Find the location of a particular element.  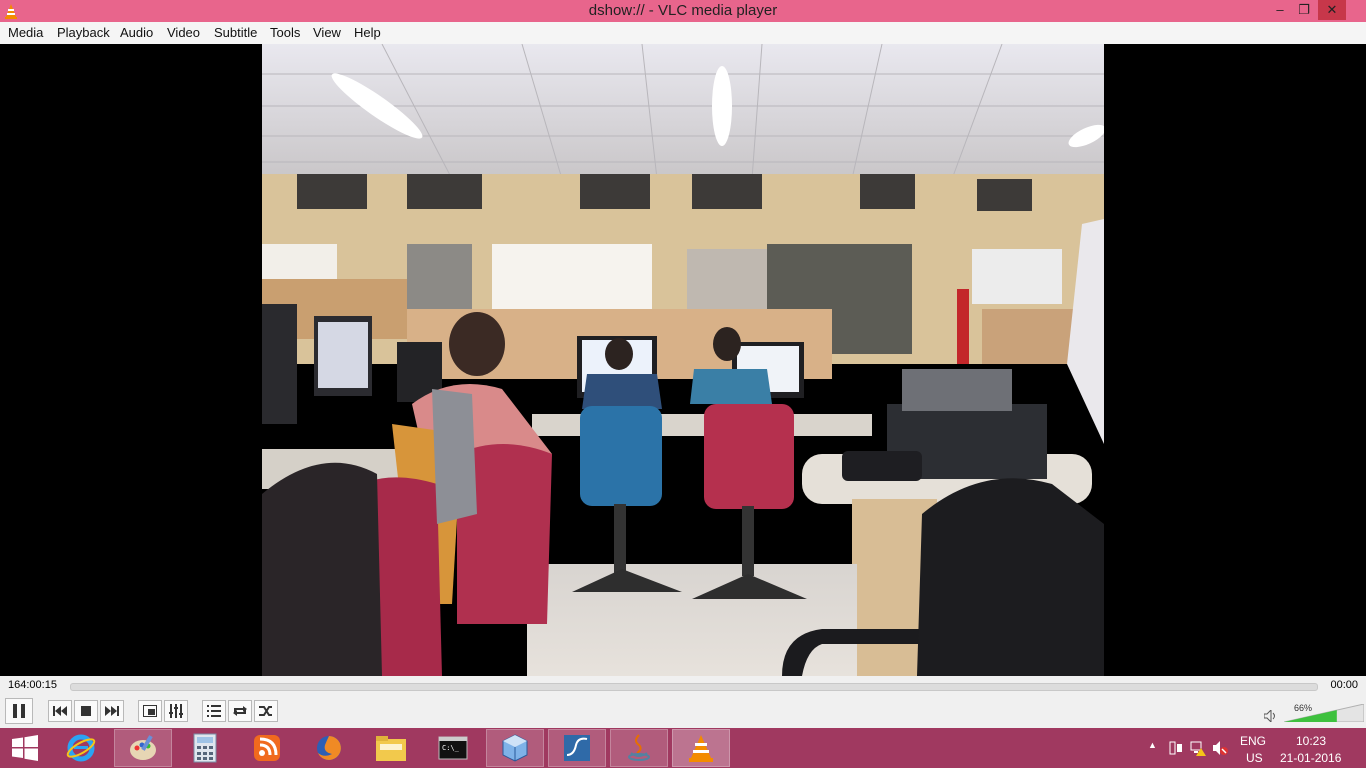

playback-controls: 66% is located at coordinates (683, 712).